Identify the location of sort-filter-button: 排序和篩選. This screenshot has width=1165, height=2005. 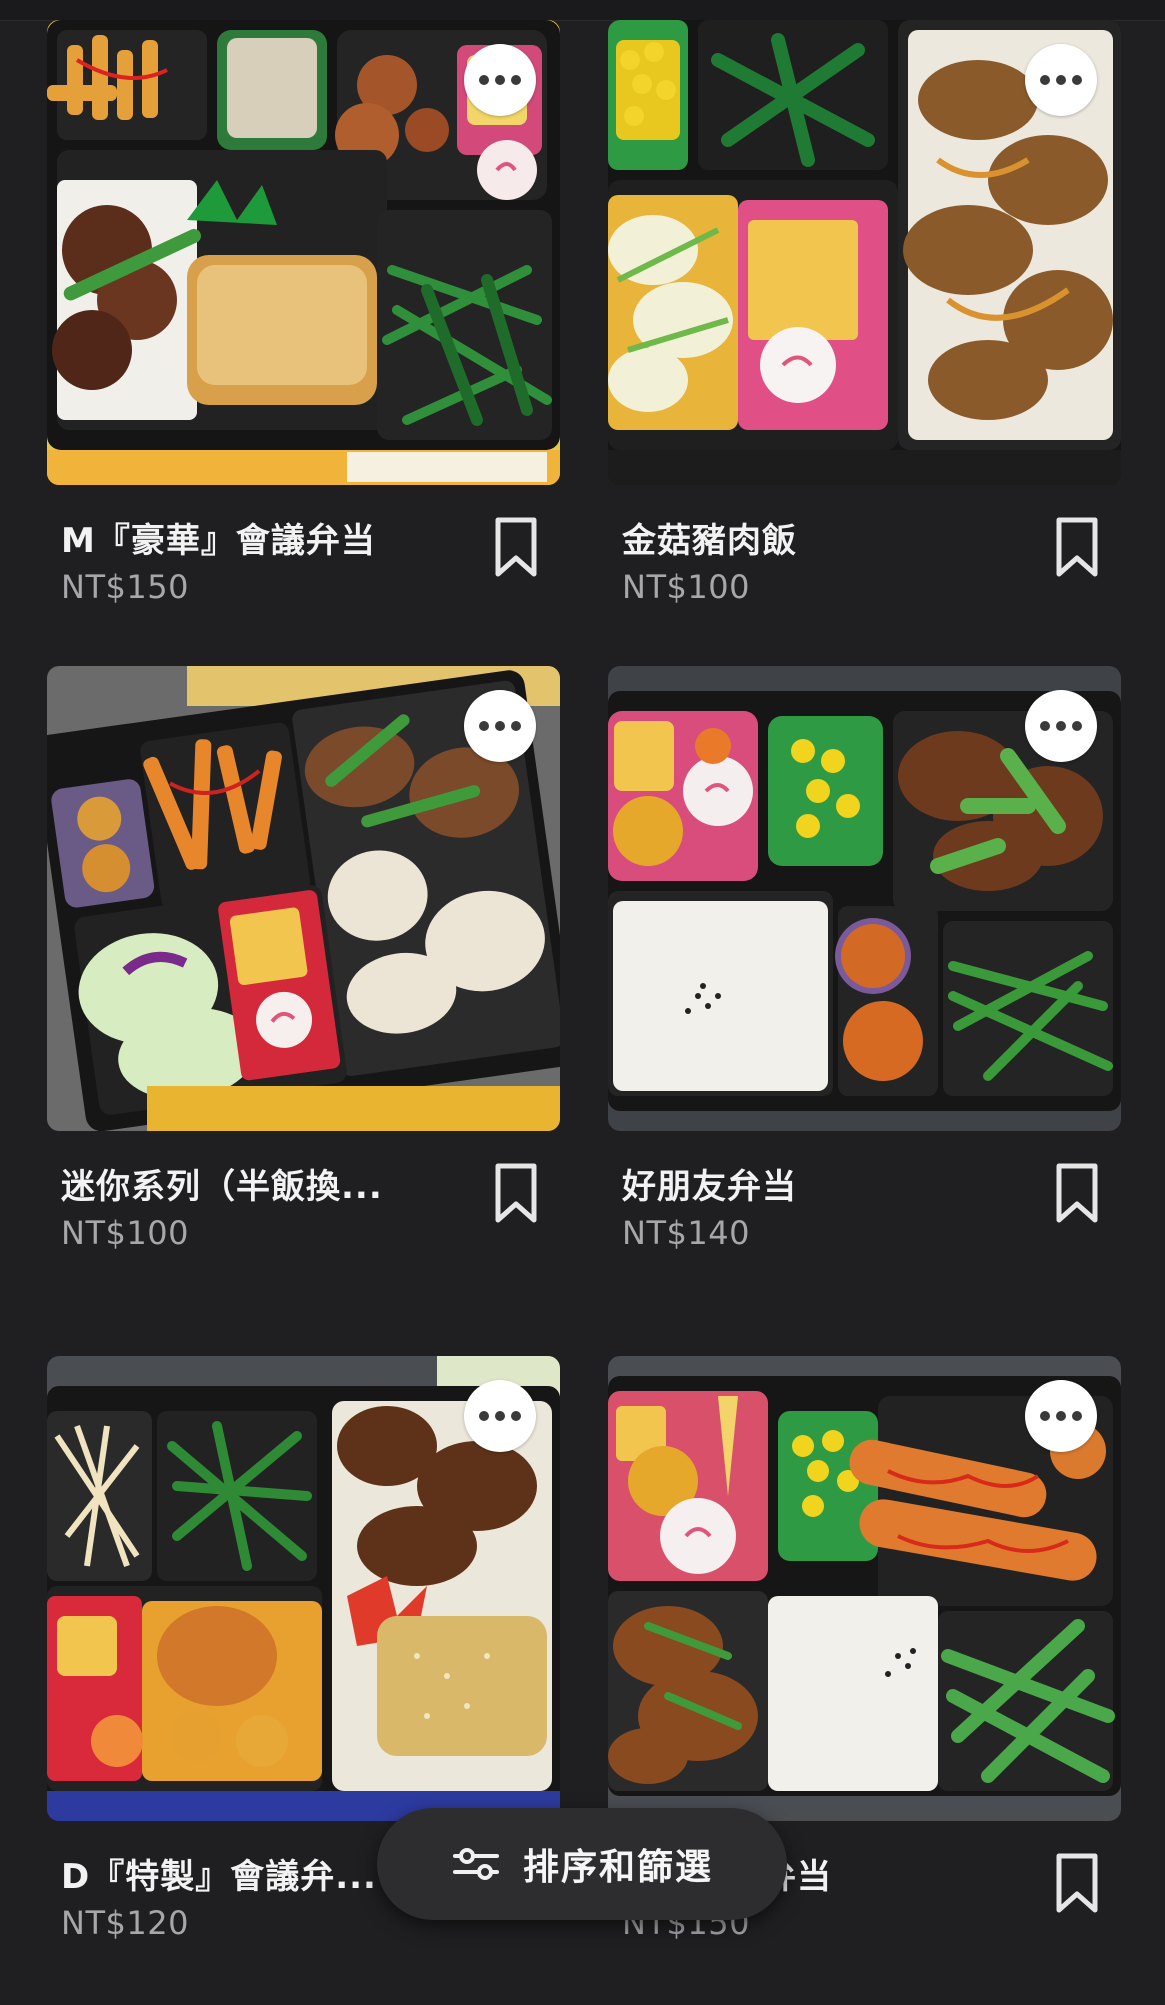
(582, 1864).